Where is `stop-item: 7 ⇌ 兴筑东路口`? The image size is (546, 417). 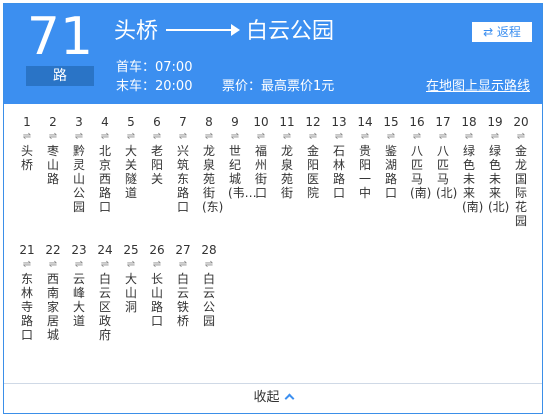 stop-item: 7 ⇌ 兴筑东路口 is located at coordinates (183, 164).